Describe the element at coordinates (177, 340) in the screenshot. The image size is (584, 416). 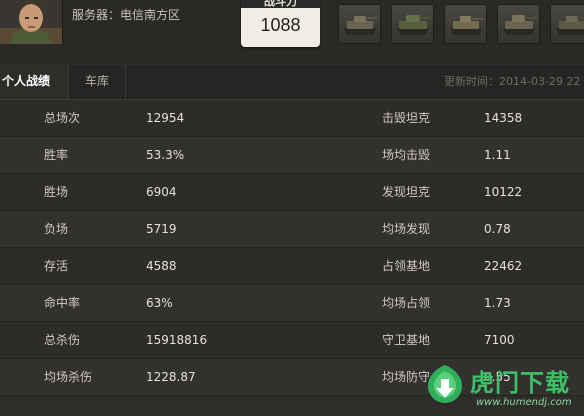
I see `stat-value: 15918816` at that location.